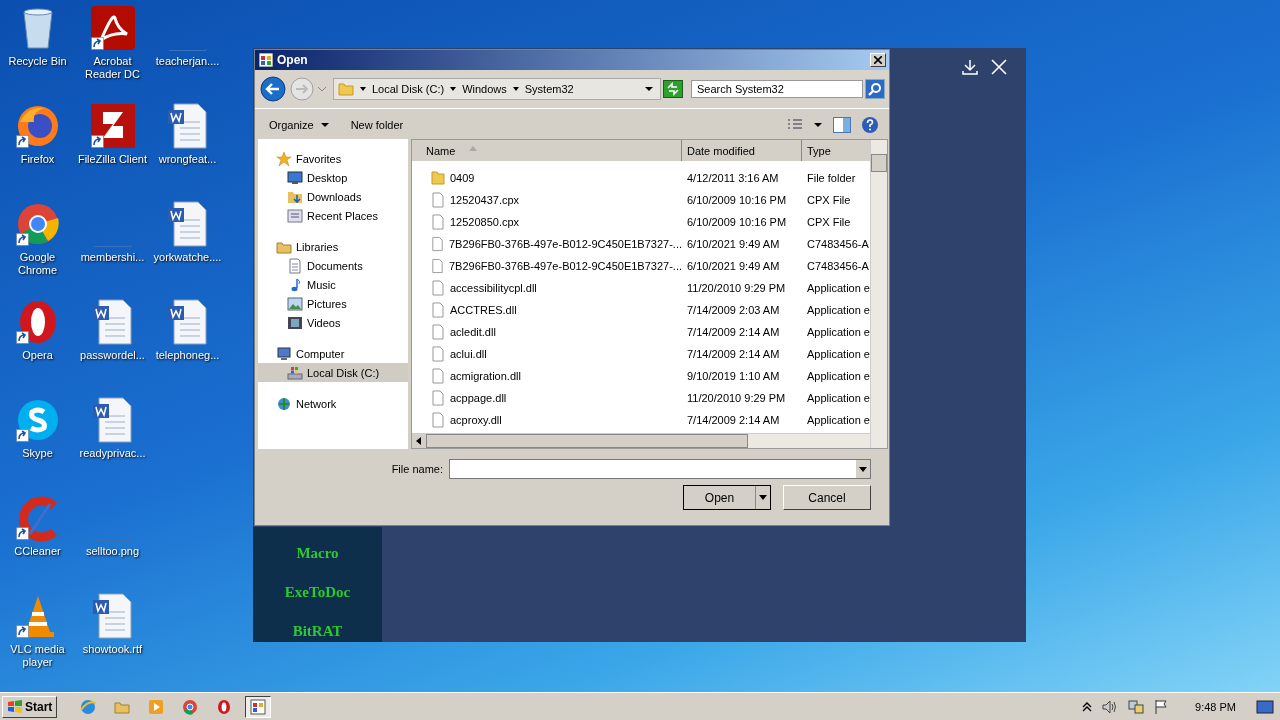 Image resolution: width=1280 pixels, height=720 pixels. I want to click on show-desktop-icon, so click(1265, 706).